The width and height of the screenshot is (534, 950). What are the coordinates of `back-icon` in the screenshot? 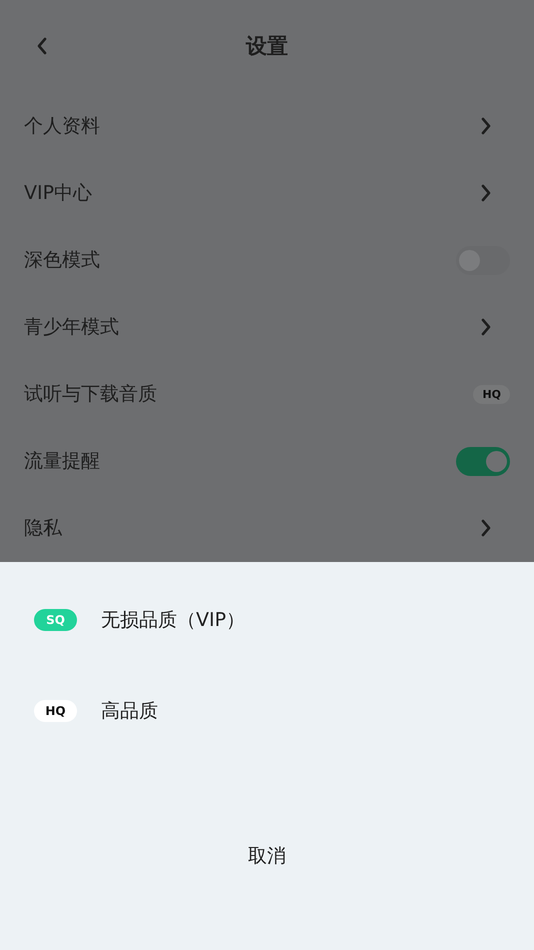 It's located at (42, 46).